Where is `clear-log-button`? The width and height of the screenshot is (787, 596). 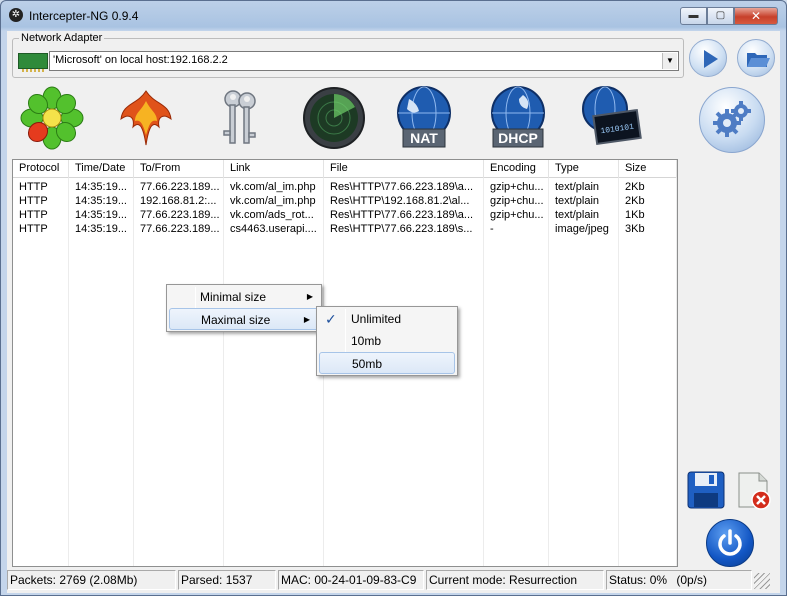
clear-log-button is located at coordinates (753, 491).